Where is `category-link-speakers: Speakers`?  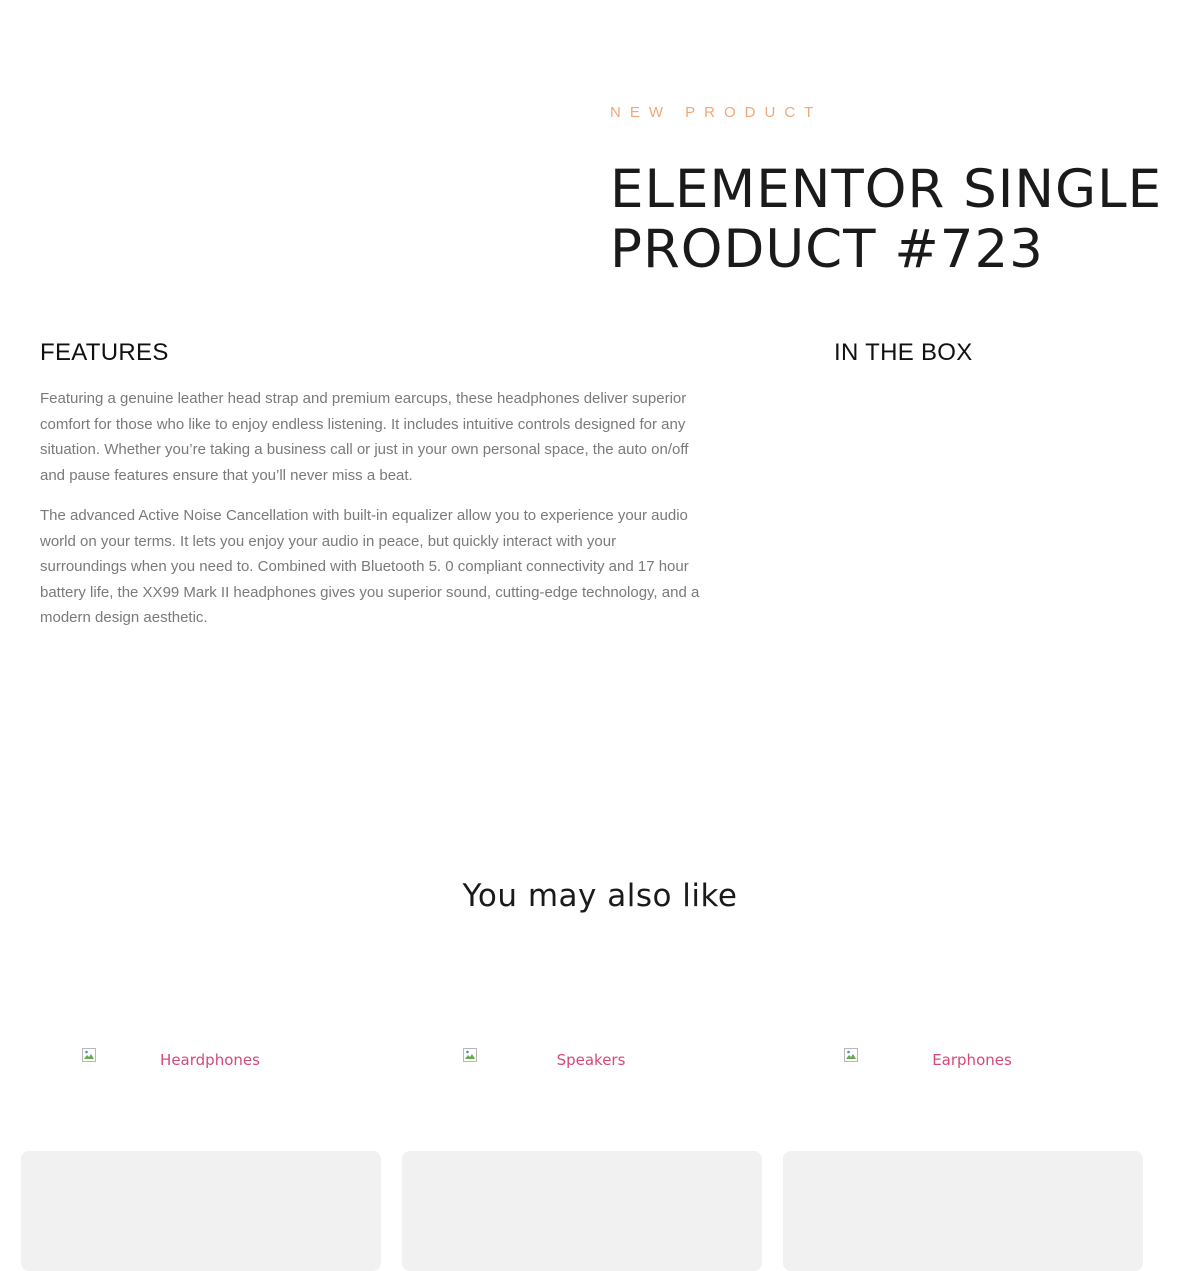 category-link-speakers: Speakers is located at coordinates (581, 1061).